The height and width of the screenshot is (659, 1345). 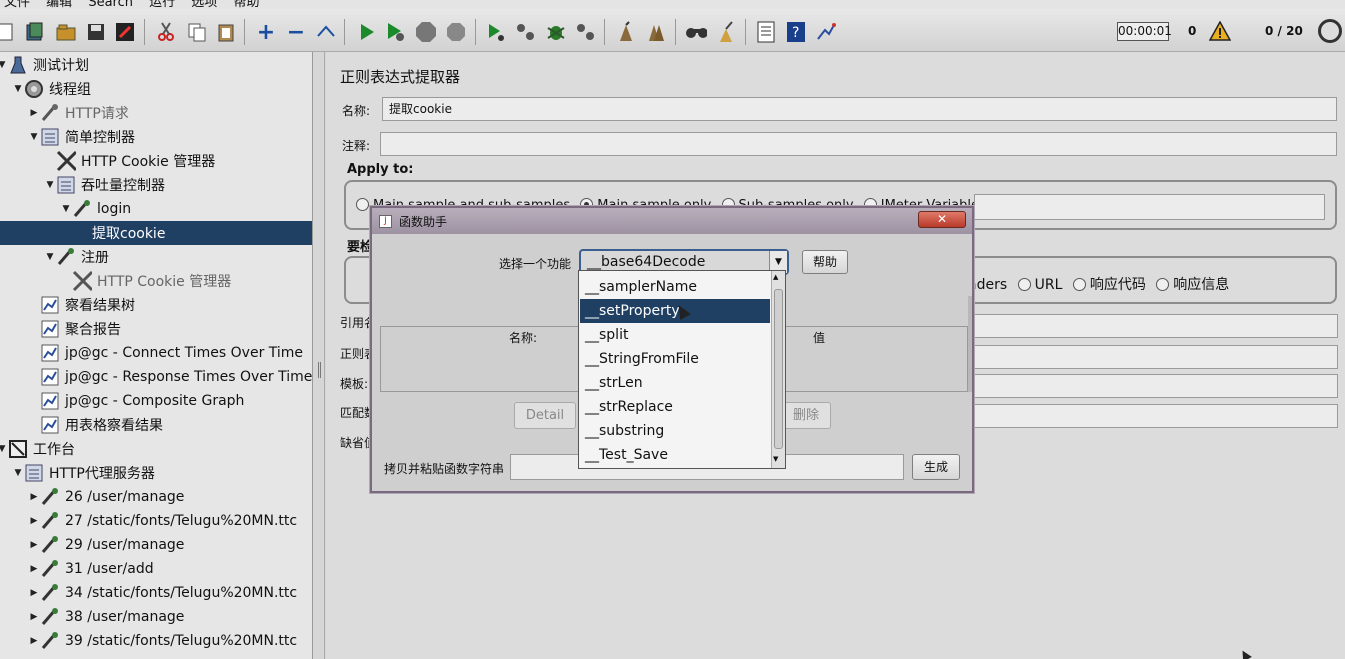 What do you see at coordinates (1155, 357) in the screenshot?
I see `regex-field` at bounding box center [1155, 357].